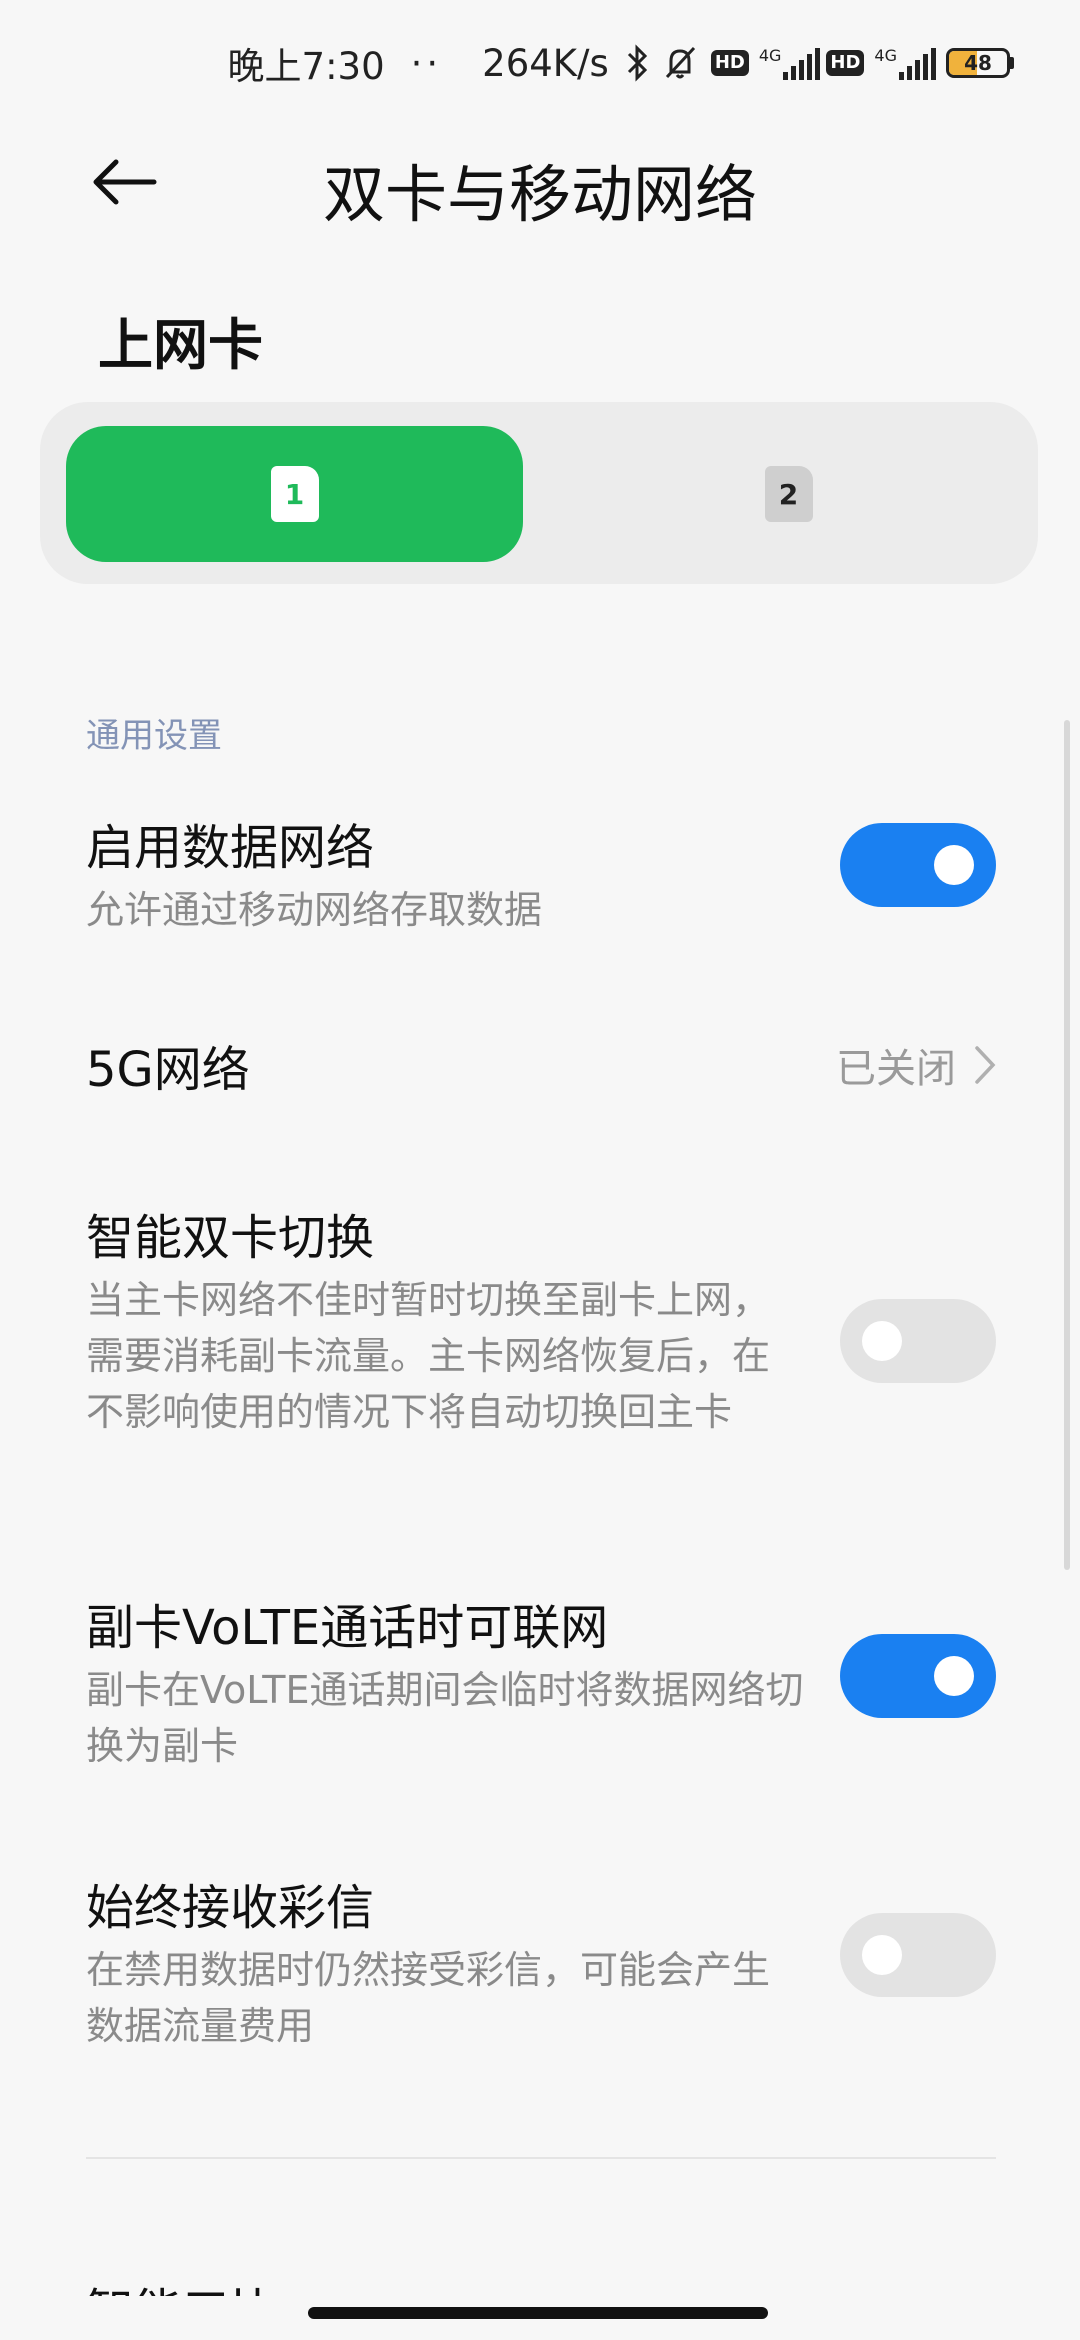  I want to click on smart-dual-sim-title: 智能双卡切换, so click(230, 1238).